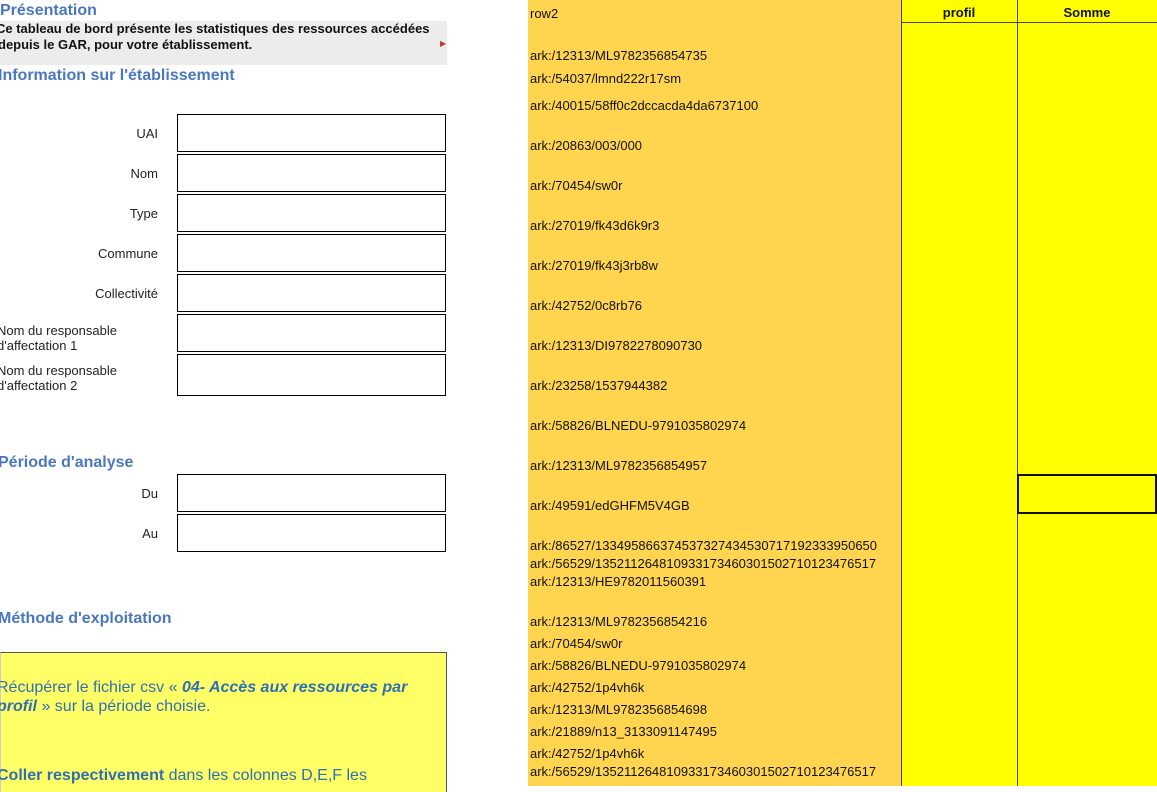 This screenshot has width=1157, height=792. I want to click on periode-title: Période d'analyse, so click(67, 462).